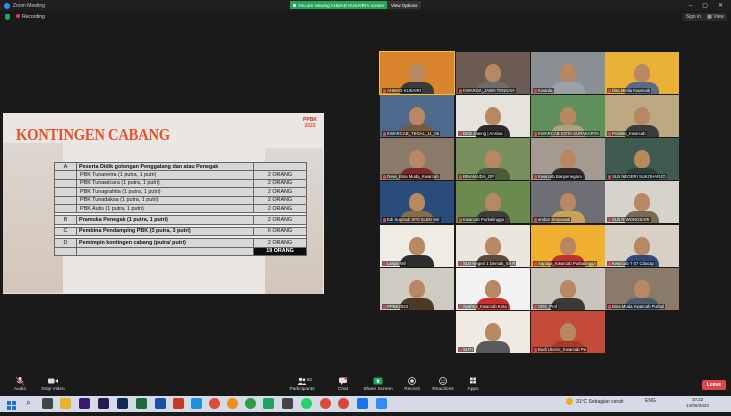 This screenshot has width=731, height=416. What do you see at coordinates (365, 17) in the screenshot?
I see `meeting-info-bar: Recording` at bounding box center [365, 17].